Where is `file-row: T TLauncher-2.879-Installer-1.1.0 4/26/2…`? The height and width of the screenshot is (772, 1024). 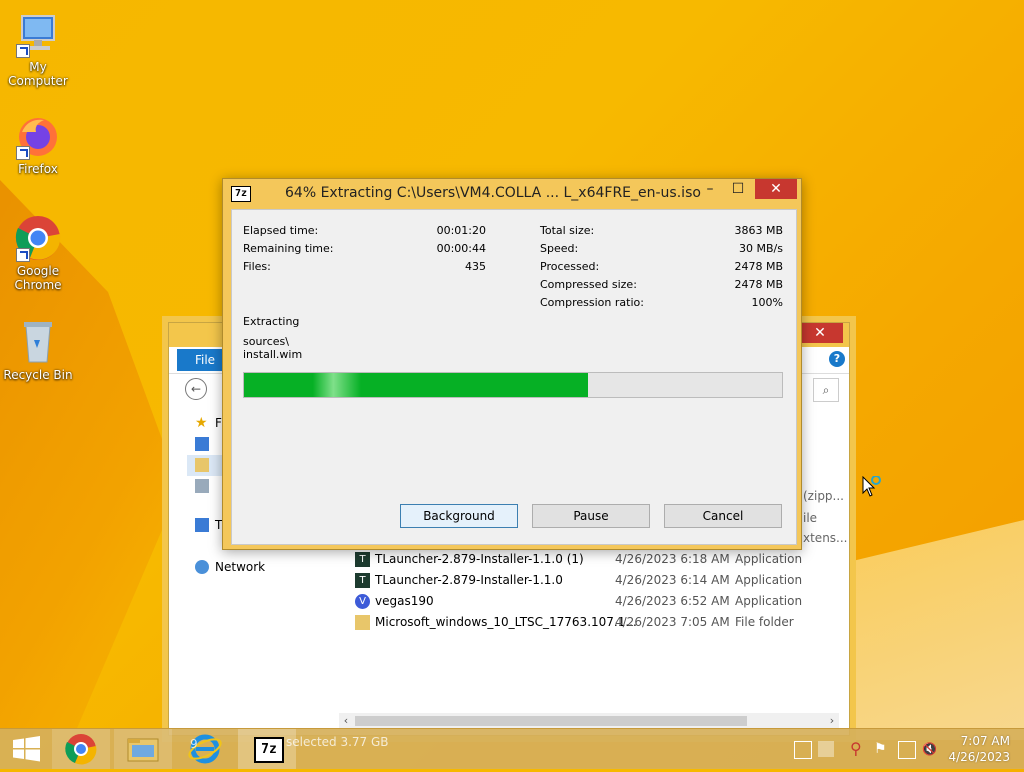
file-row: T TLauncher-2.879-Installer-1.1.0 4/26/2… is located at coordinates (593, 580).